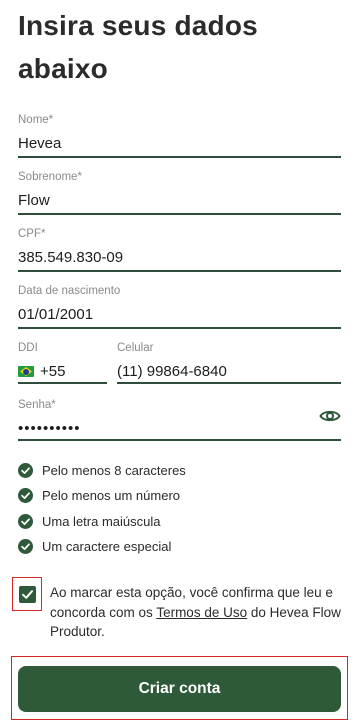  I want to click on birth-date-field: Data de nascimento 01/01/2001, so click(179, 306).